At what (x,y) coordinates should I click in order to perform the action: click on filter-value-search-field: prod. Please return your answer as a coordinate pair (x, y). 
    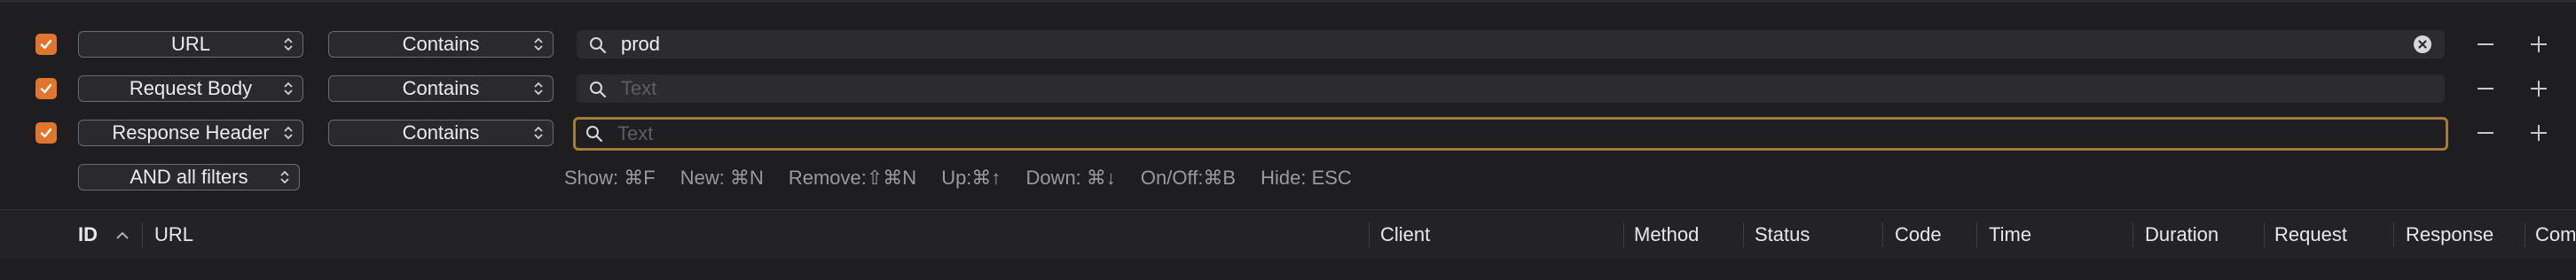
    Looking at the image, I should click on (1511, 44).